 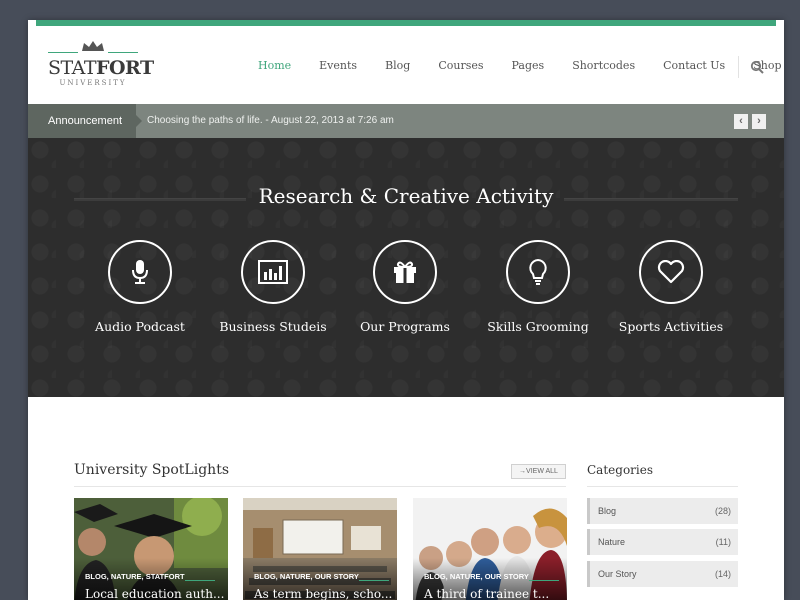 I want to click on category-name: Our Story, so click(x=617, y=574).